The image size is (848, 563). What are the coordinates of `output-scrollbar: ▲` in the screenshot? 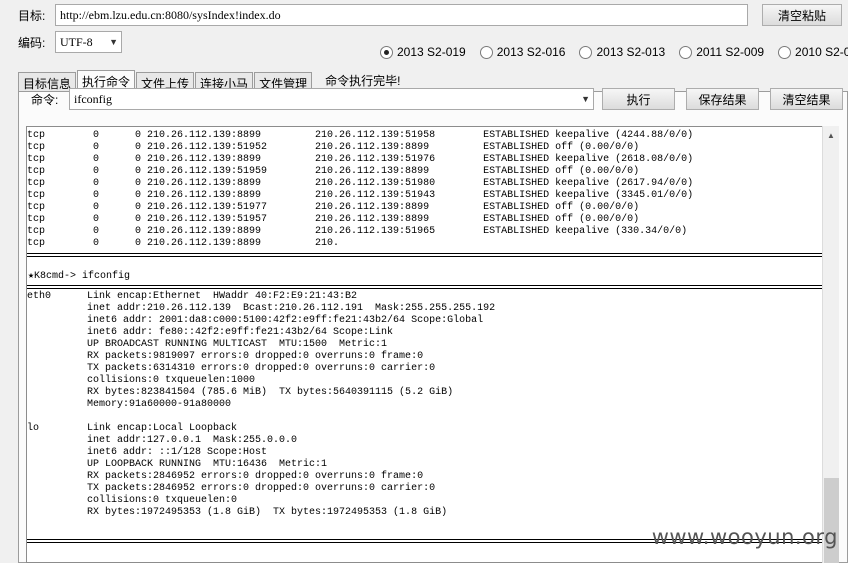 It's located at (830, 344).